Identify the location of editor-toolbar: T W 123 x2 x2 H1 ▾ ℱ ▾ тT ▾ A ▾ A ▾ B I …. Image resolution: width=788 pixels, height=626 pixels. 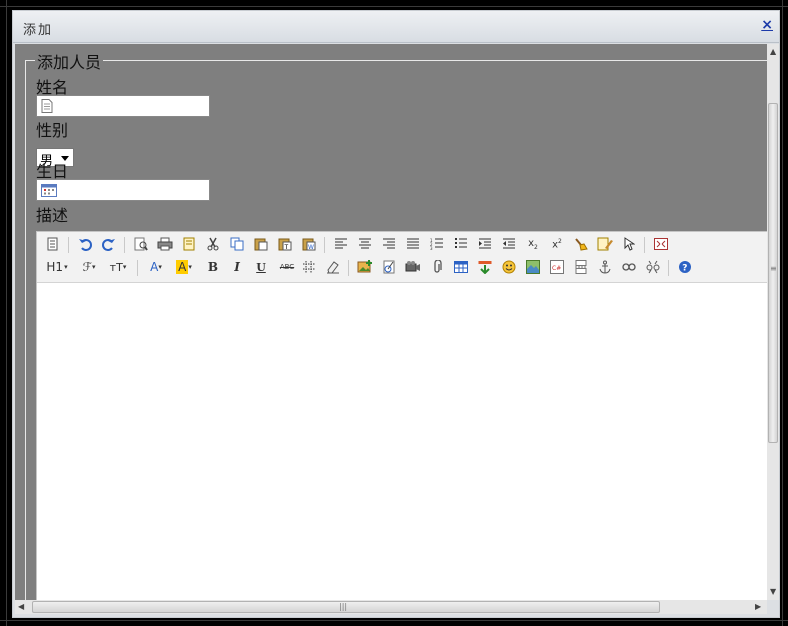
(402, 257).